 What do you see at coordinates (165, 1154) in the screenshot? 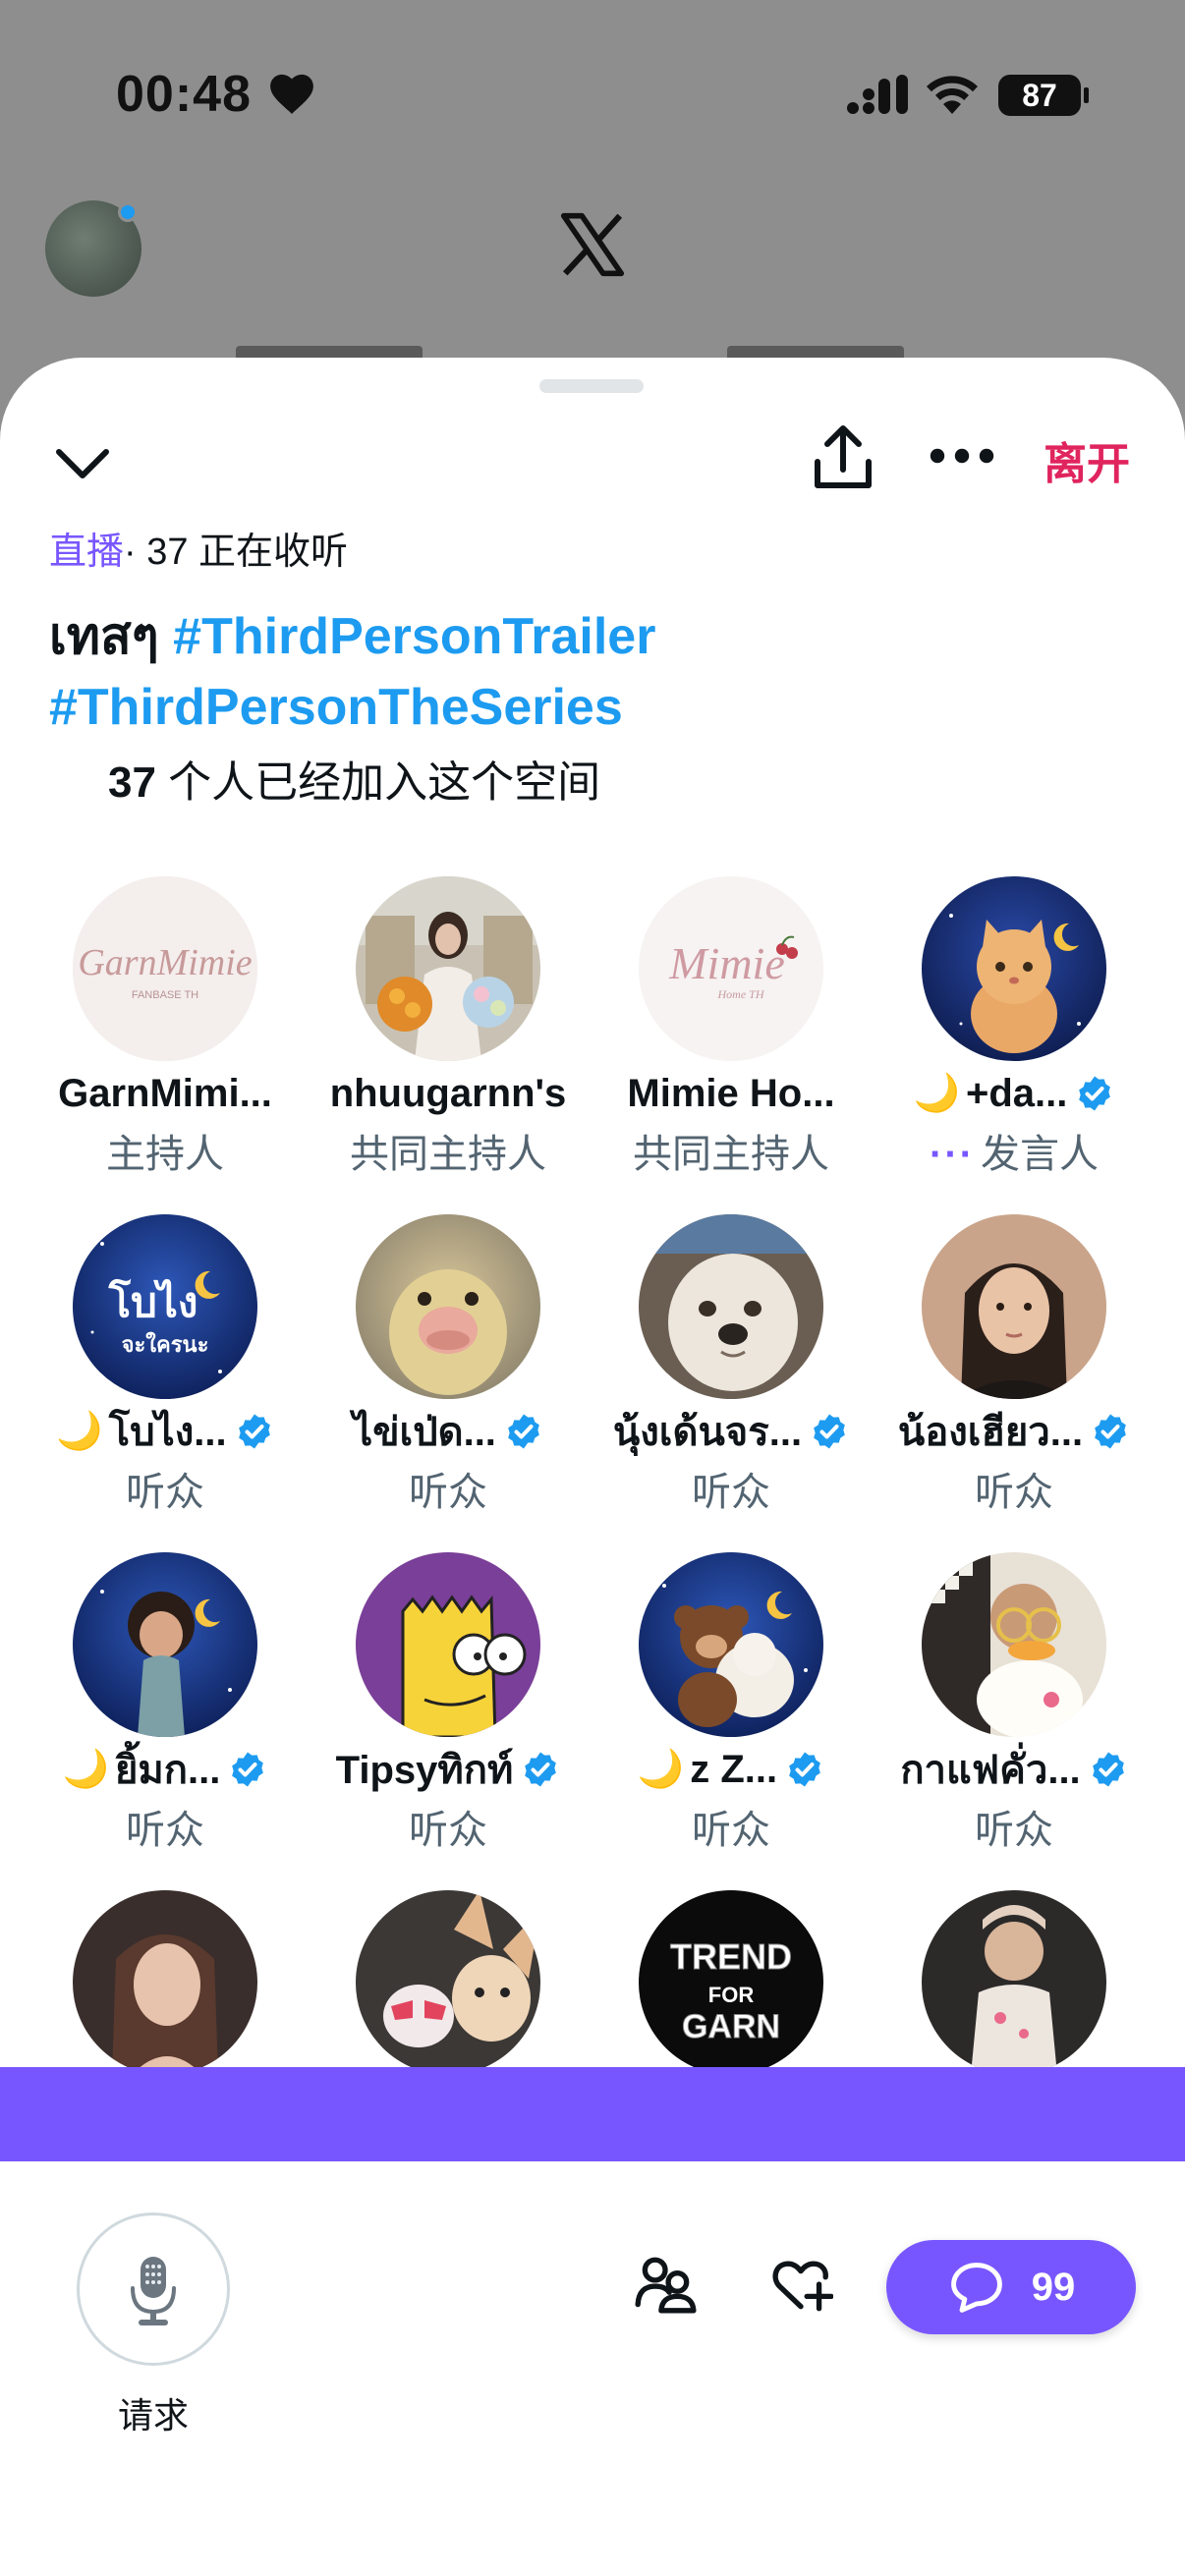
I see `participant-role: 主持人` at bounding box center [165, 1154].